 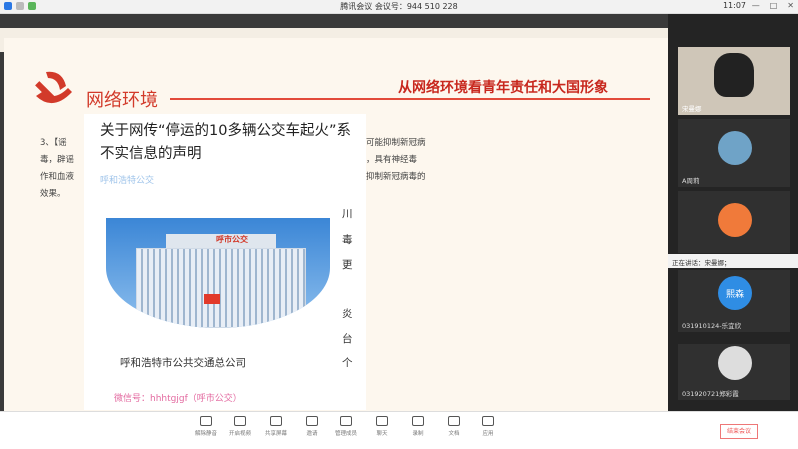 I want to click on chat-icon, so click(x=382, y=421).